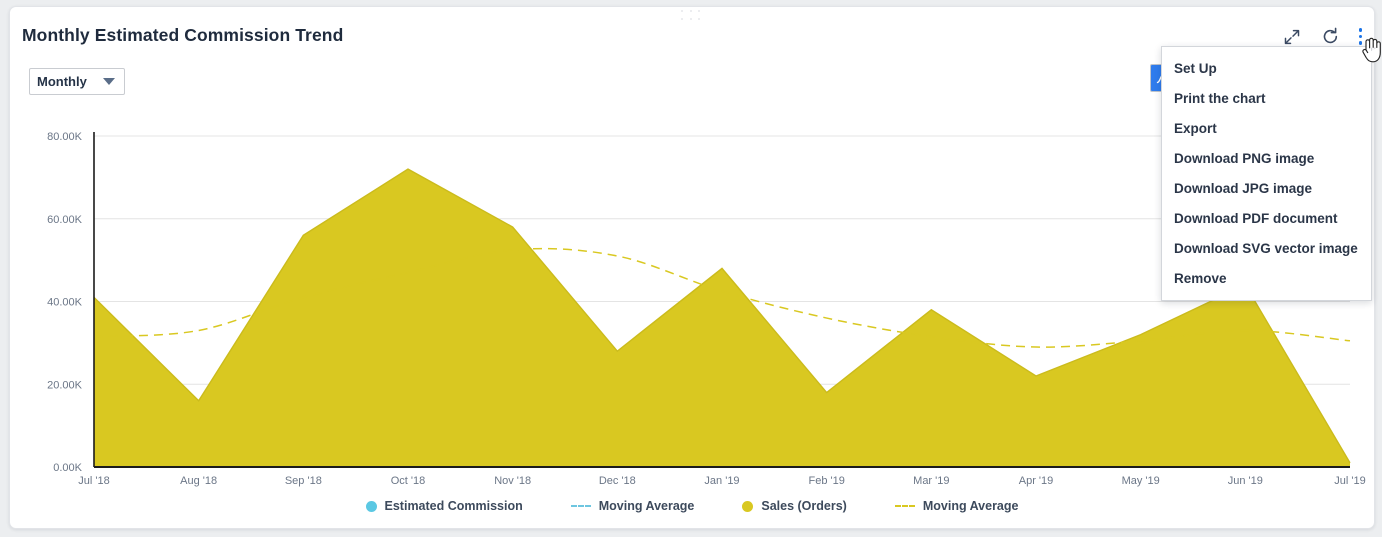 This screenshot has width=1382, height=537. Describe the element at coordinates (1266, 218) in the screenshot. I see `menu-item-download-pdf: Download PDF document` at that location.